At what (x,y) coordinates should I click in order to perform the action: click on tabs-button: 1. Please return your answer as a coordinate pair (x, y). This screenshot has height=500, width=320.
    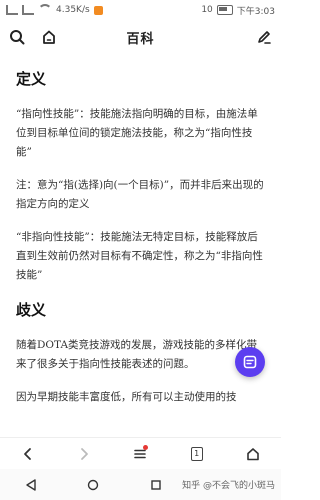
    Looking at the image, I should click on (197, 454).